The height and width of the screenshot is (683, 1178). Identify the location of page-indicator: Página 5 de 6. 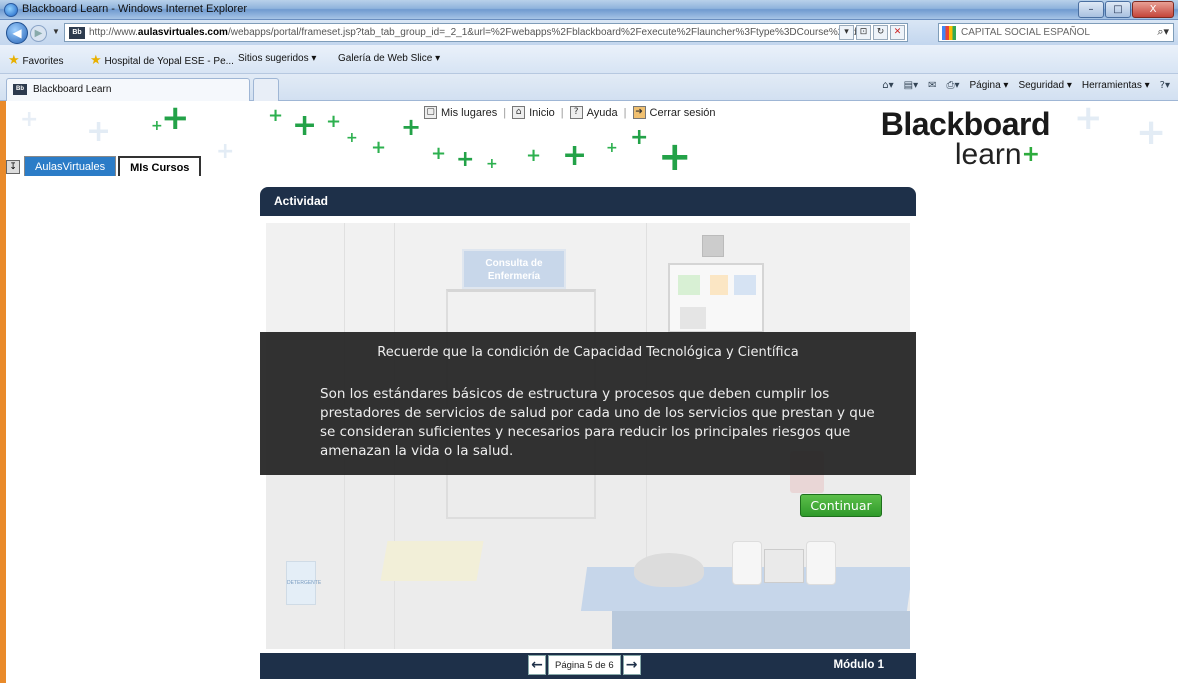
(584, 665).